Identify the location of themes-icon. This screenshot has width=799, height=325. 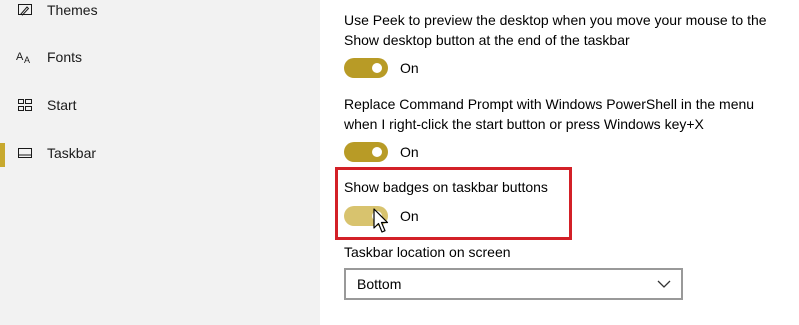
(25, 10).